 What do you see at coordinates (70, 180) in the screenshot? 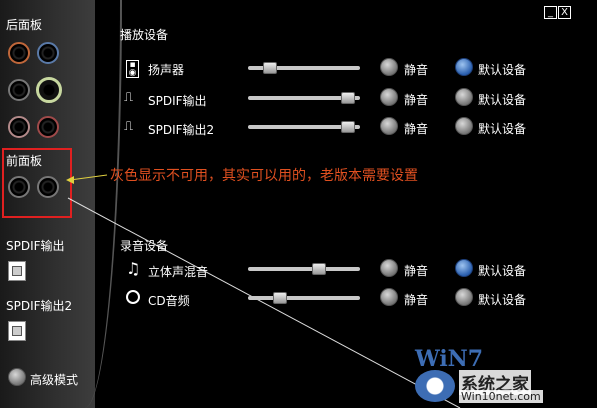
I see `annotation-arrow-head` at bounding box center [70, 180].